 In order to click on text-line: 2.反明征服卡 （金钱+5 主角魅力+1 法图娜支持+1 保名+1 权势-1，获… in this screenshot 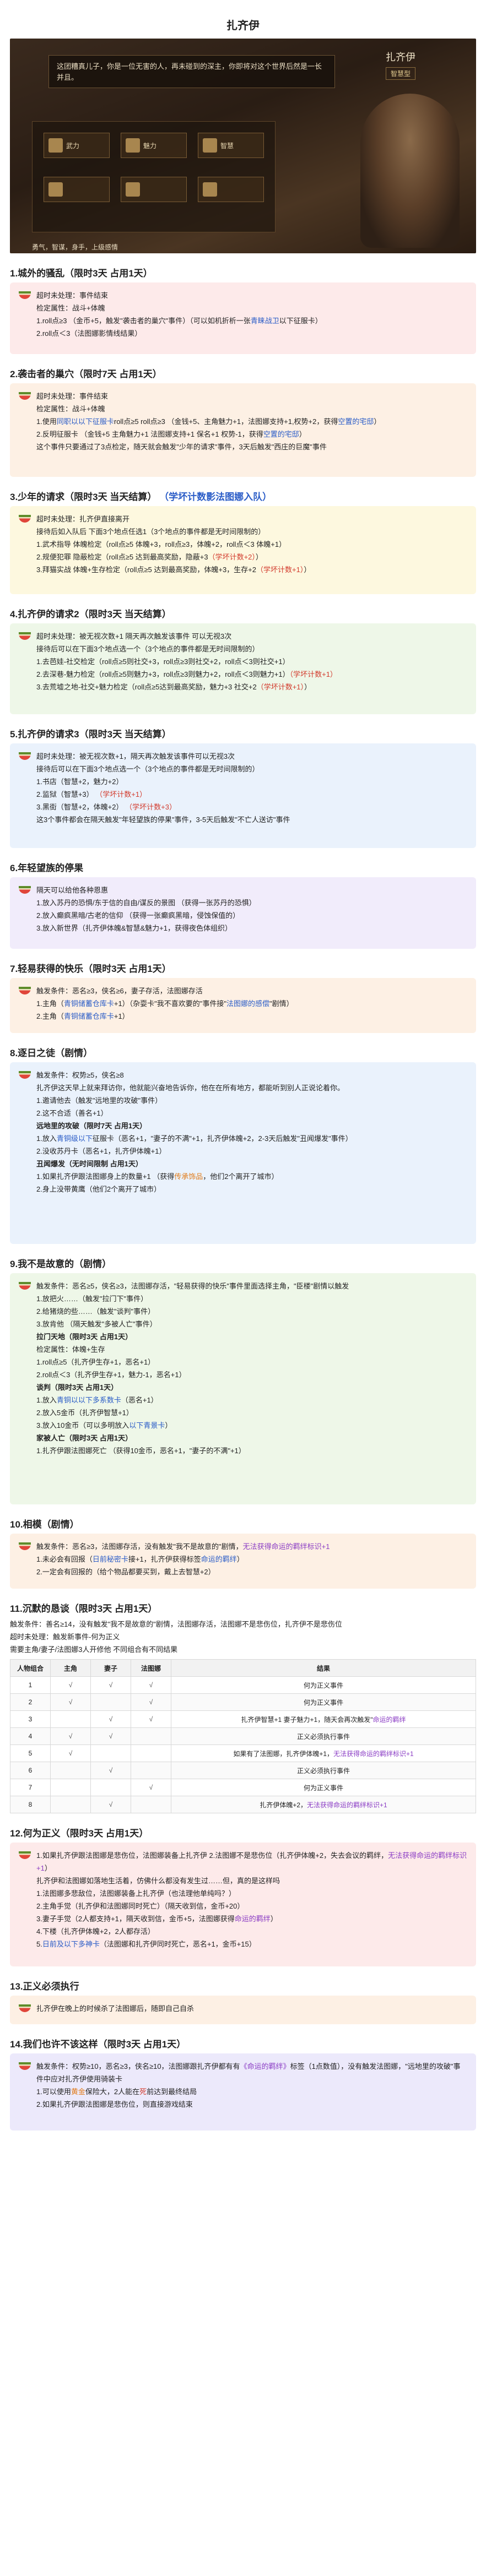, I will do `click(171, 434)`.